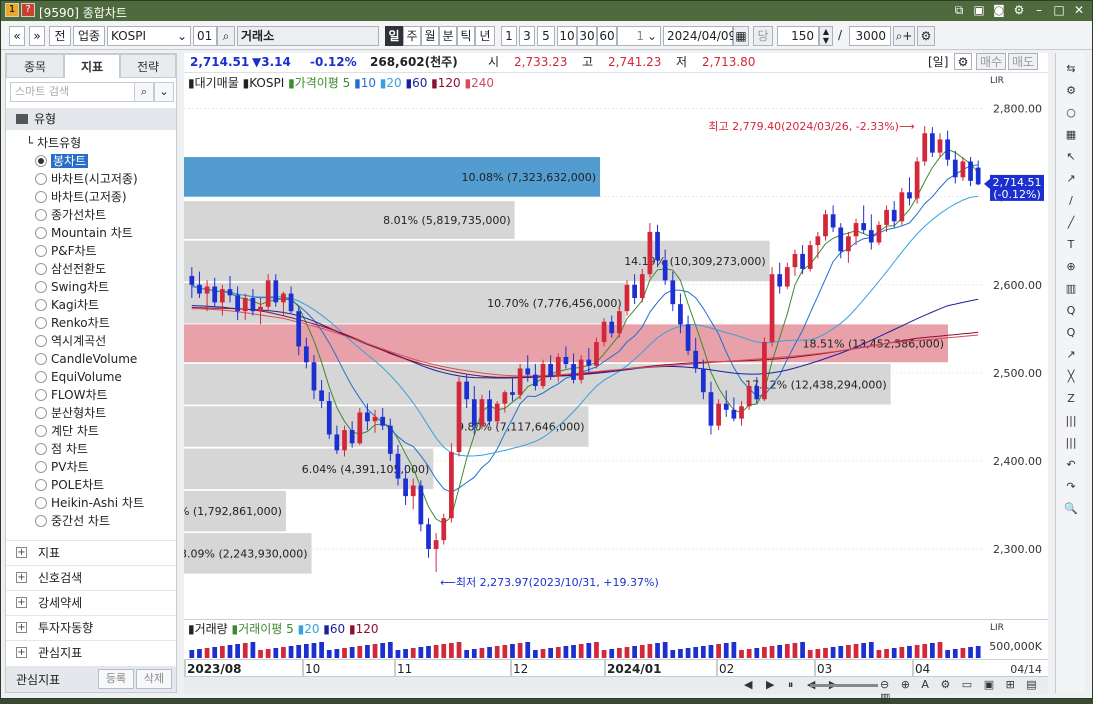 The width and height of the screenshot is (1093, 704). I want to click on chart-type-item: 역시계곡선, so click(80, 341).